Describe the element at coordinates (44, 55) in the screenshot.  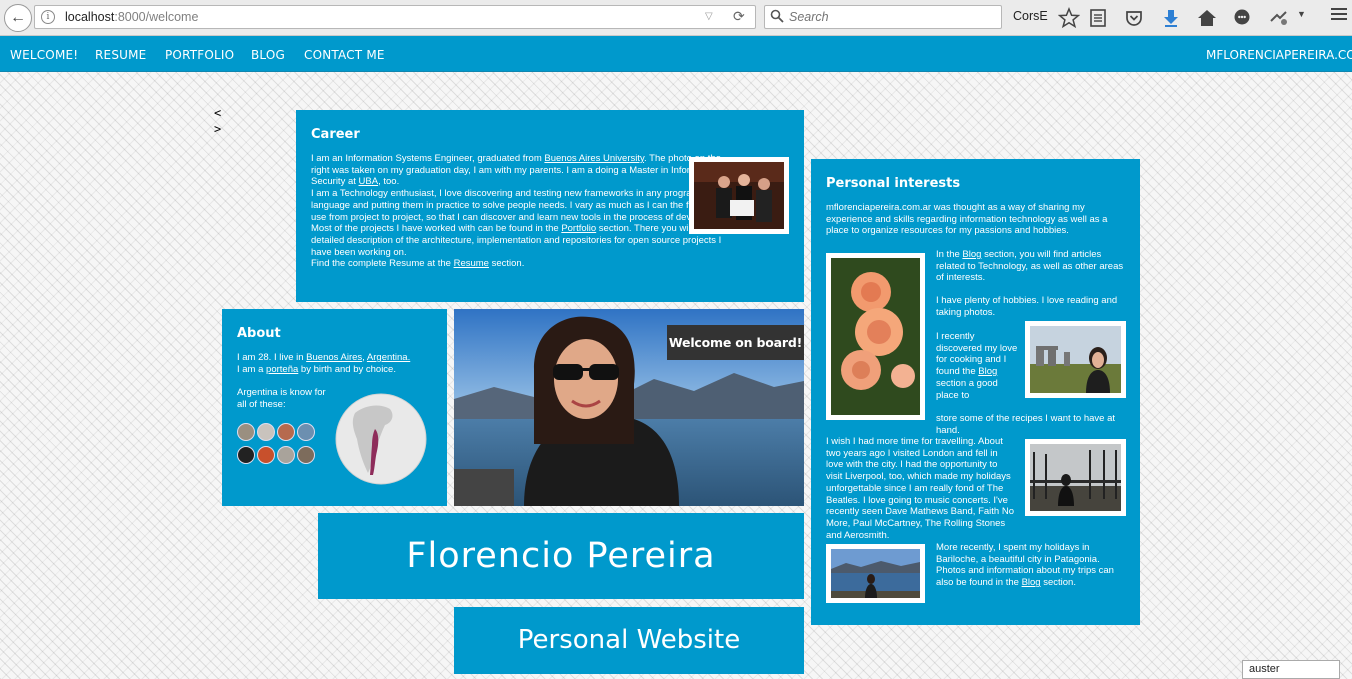
I see `nav-welcome: WELCOME!` at that location.